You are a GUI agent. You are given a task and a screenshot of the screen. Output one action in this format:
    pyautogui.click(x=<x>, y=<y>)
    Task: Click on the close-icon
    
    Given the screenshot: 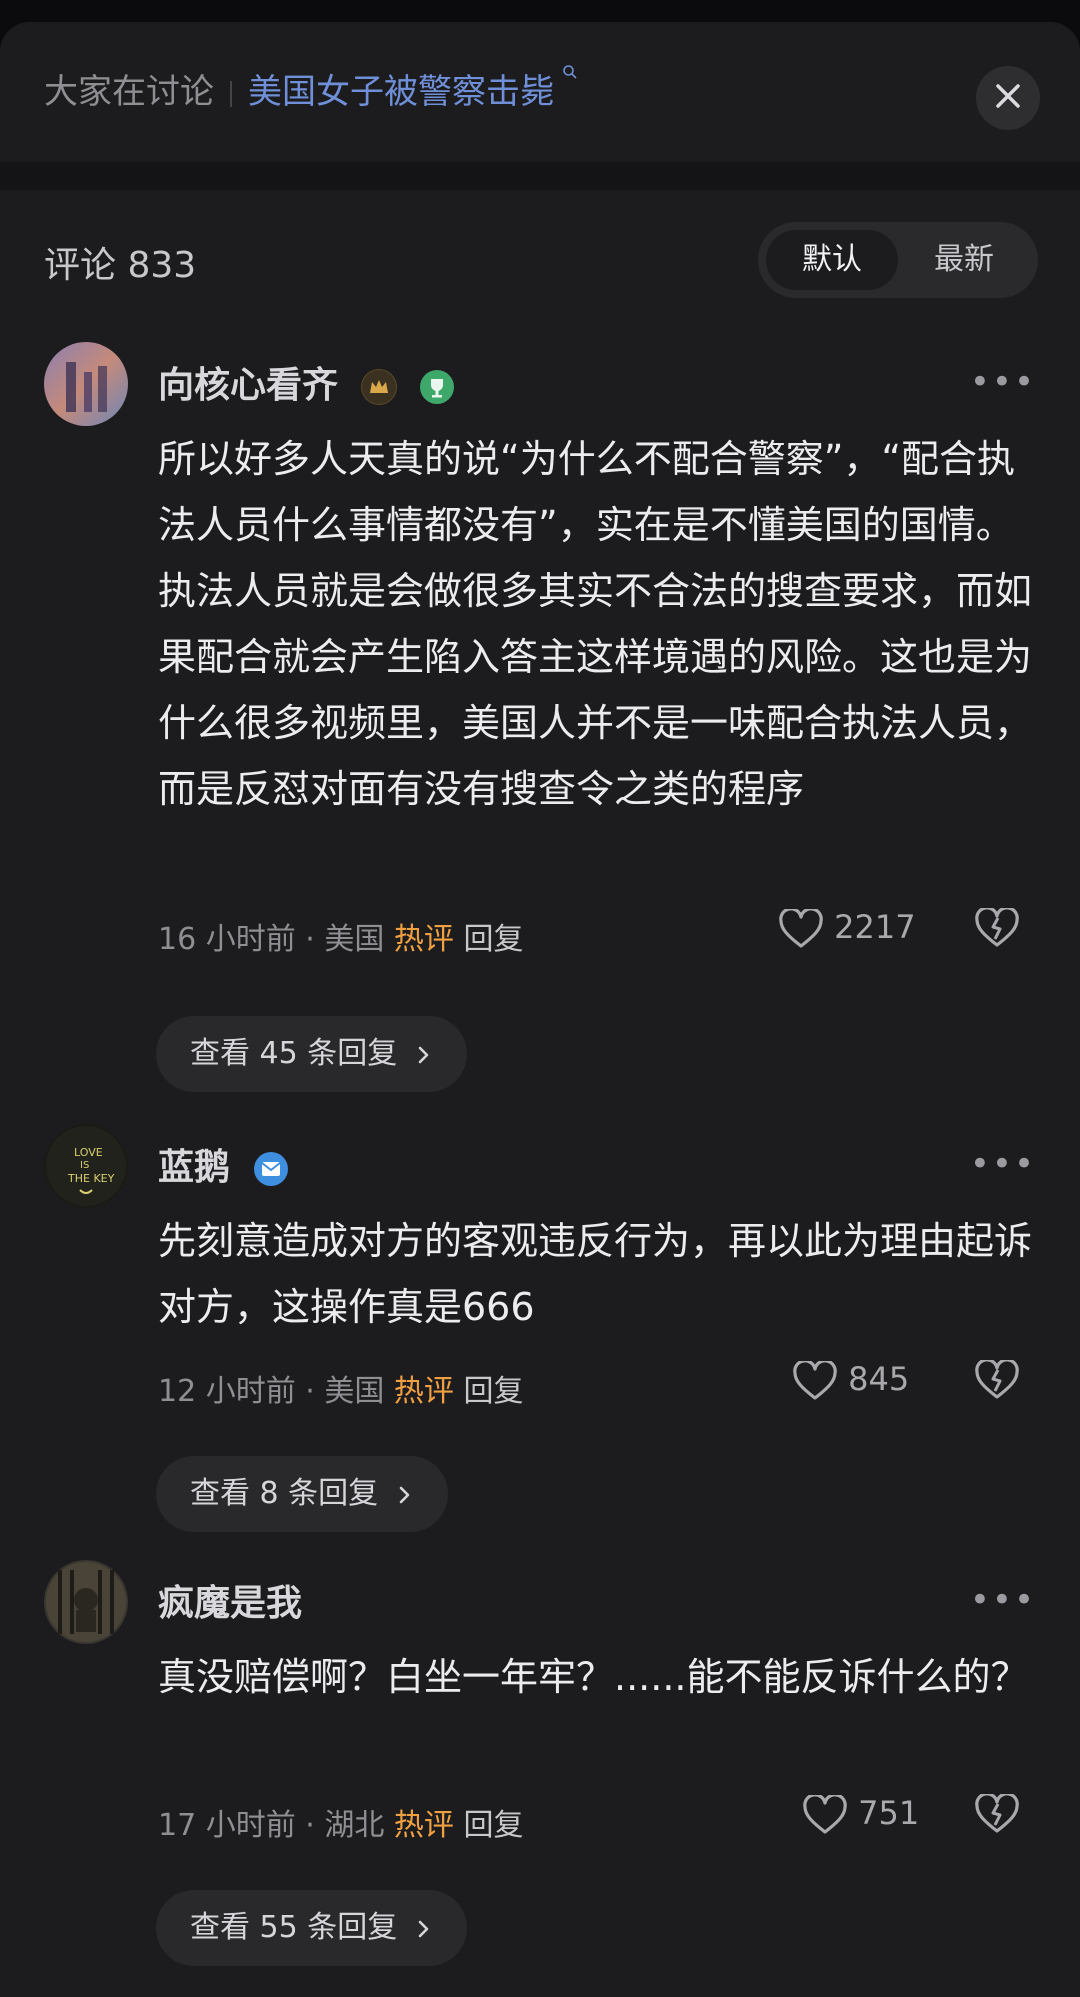 What is the action you would take?
    pyautogui.click(x=1008, y=98)
    